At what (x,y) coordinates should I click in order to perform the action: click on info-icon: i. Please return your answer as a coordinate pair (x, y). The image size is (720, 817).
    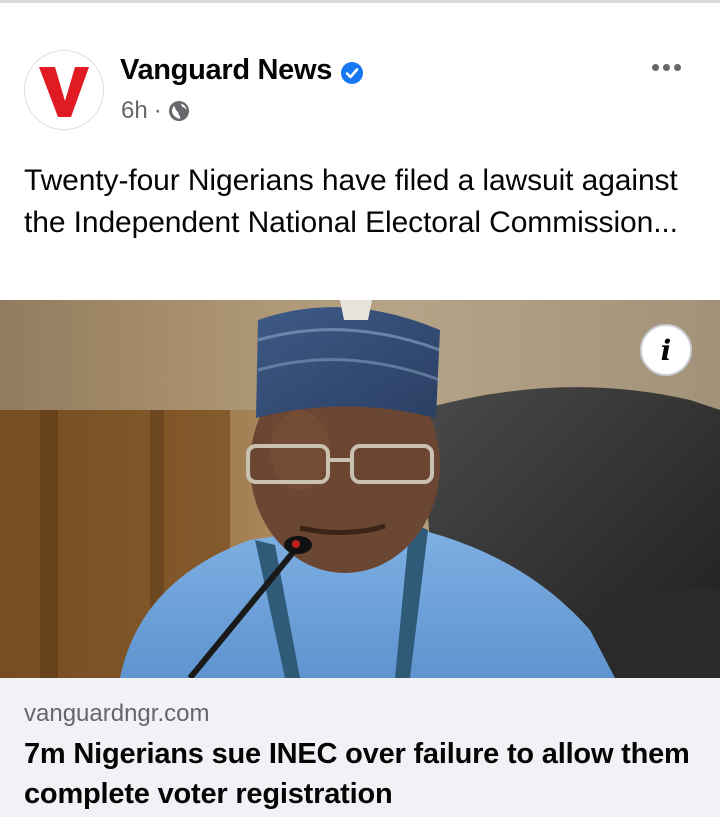
    Looking at the image, I should click on (666, 350).